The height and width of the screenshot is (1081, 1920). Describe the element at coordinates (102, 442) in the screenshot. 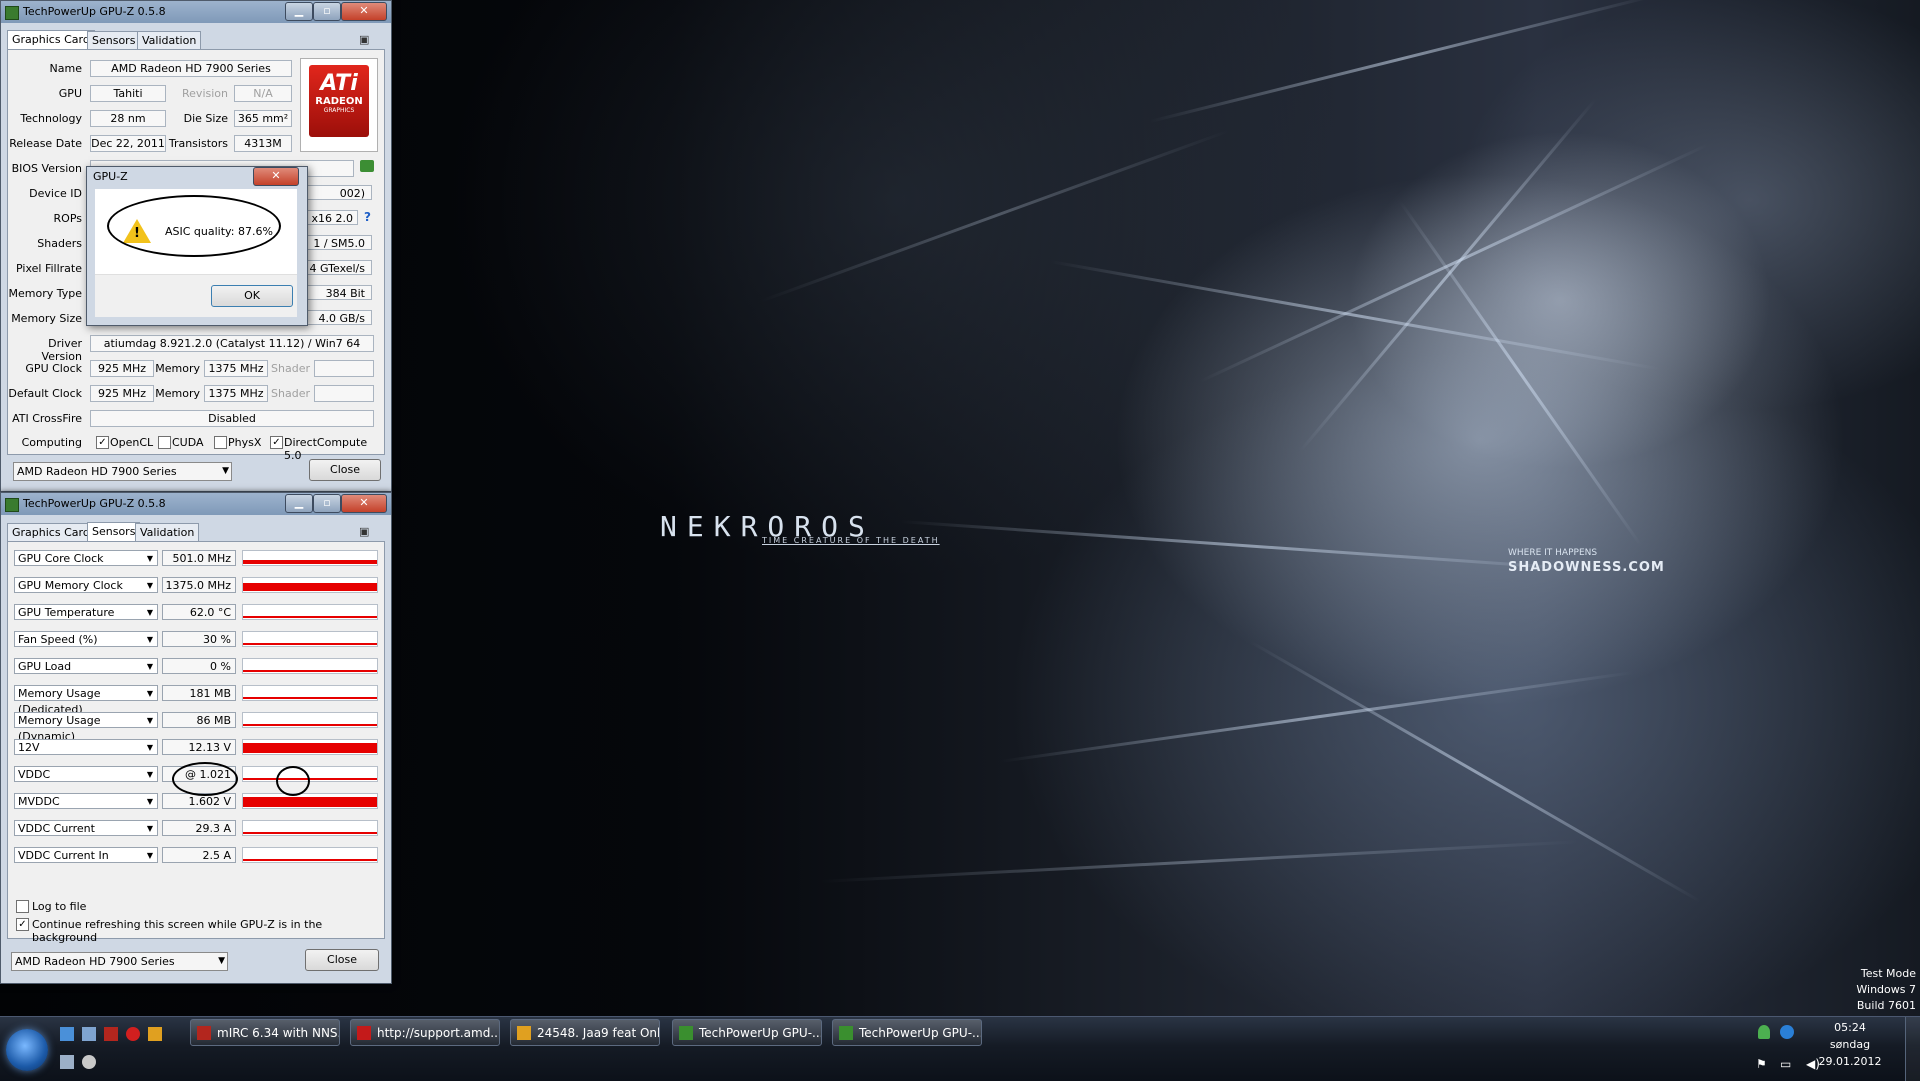

I see `opencl-checkbox: ✓` at that location.